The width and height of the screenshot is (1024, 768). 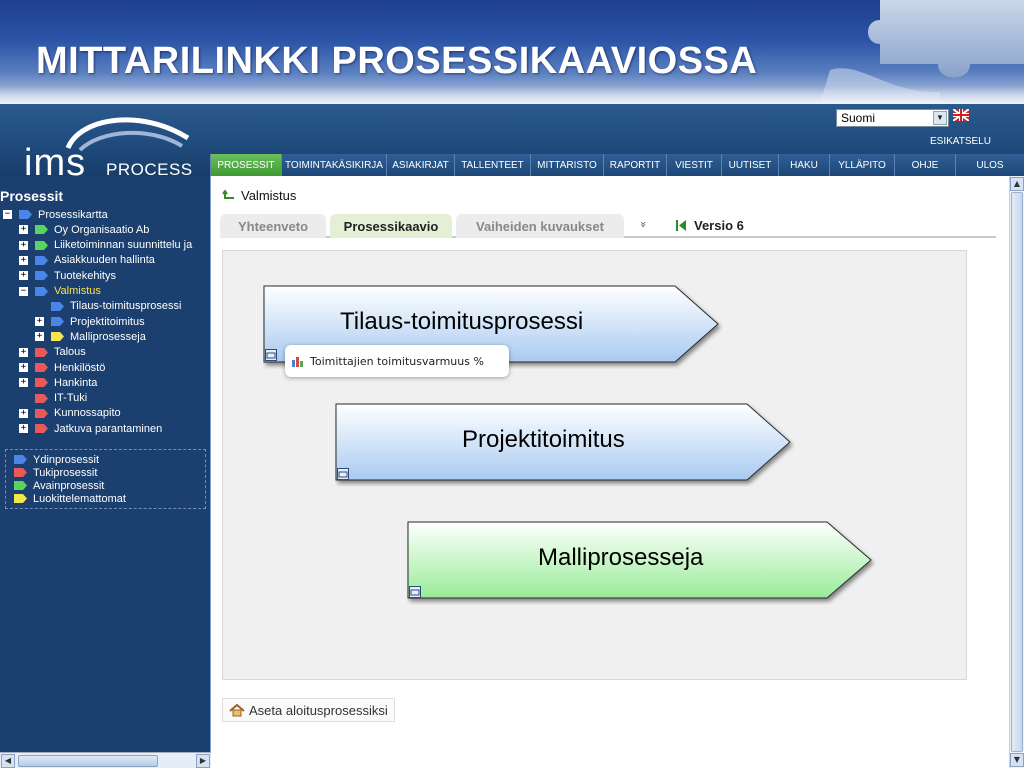 I want to click on legend-label: Ydinprosessit, so click(x=66, y=459).